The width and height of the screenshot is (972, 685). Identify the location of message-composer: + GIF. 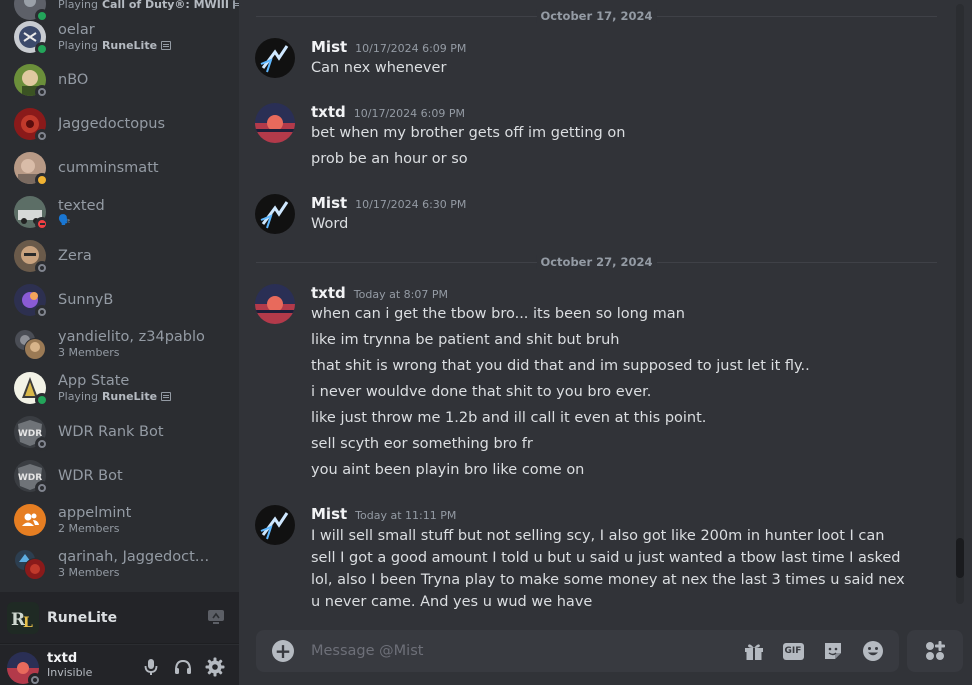
(577, 651).